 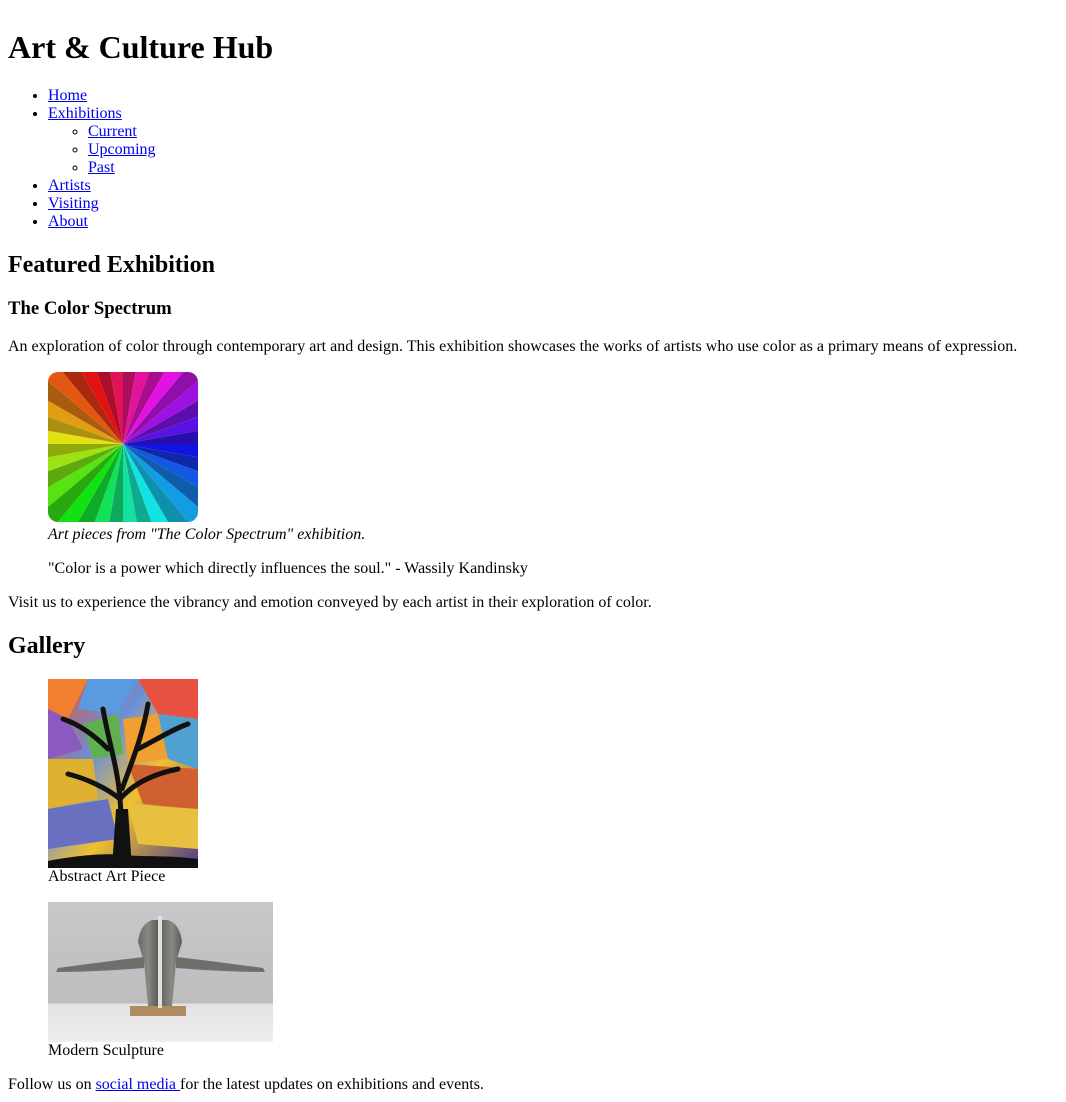 I want to click on nav-item-visiting: Visiting, so click(x=553, y=204).